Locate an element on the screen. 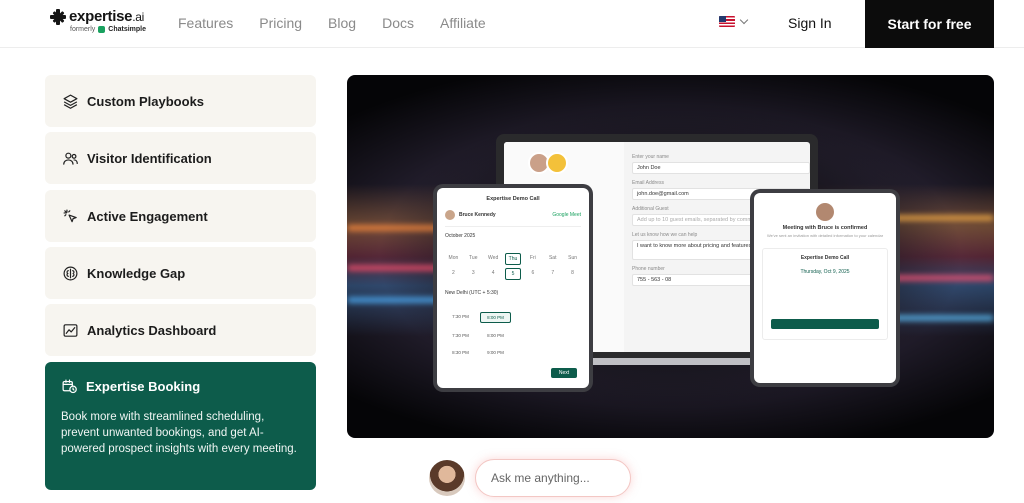 The height and width of the screenshot is (503, 1024). main-nav: Features Pricing Blog Docs Affiliate is located at coordinates (332, 23).